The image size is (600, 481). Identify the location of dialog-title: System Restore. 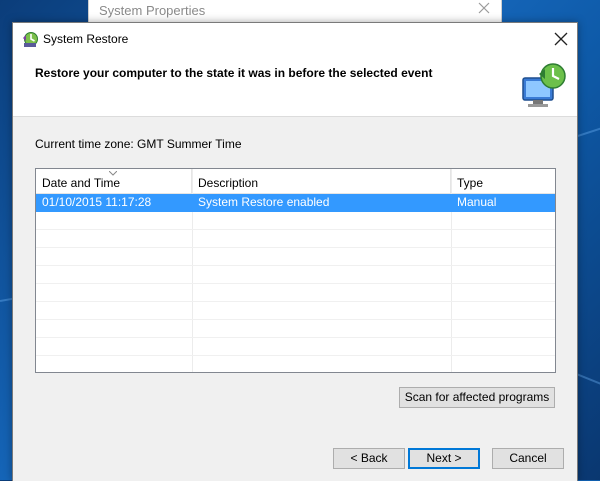
(86, 39).